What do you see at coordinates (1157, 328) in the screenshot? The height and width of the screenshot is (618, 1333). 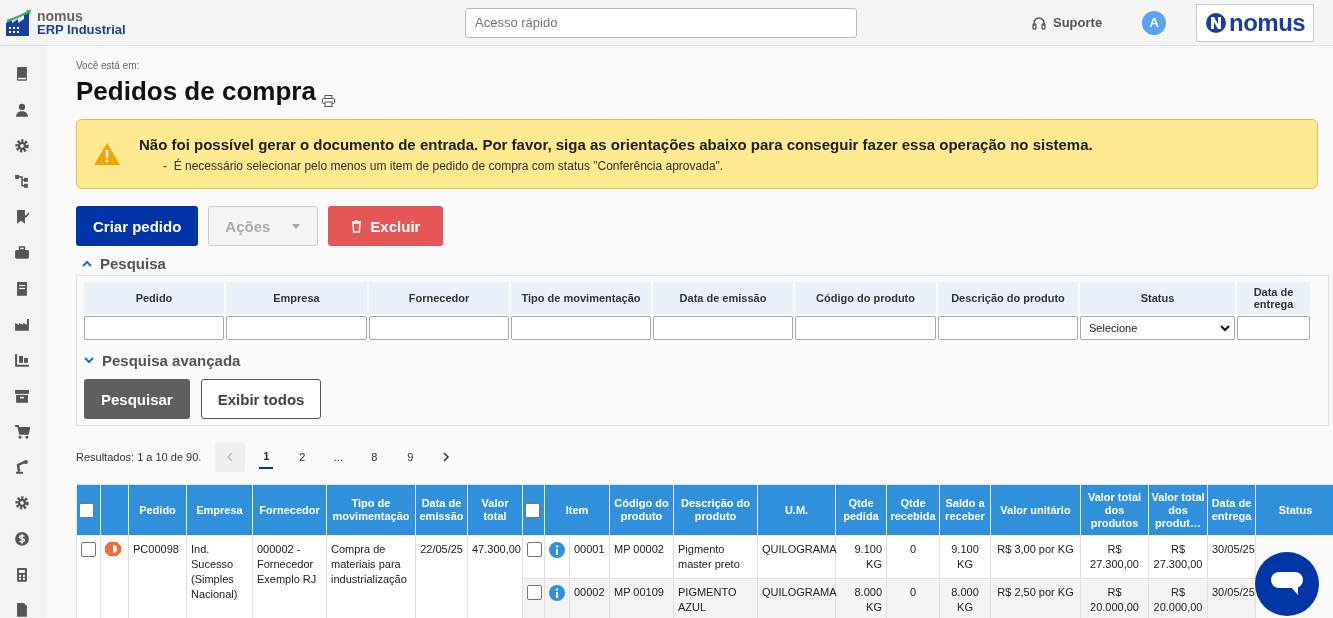 I see `status-select: Selecione` at bounding box center [1157, 328].